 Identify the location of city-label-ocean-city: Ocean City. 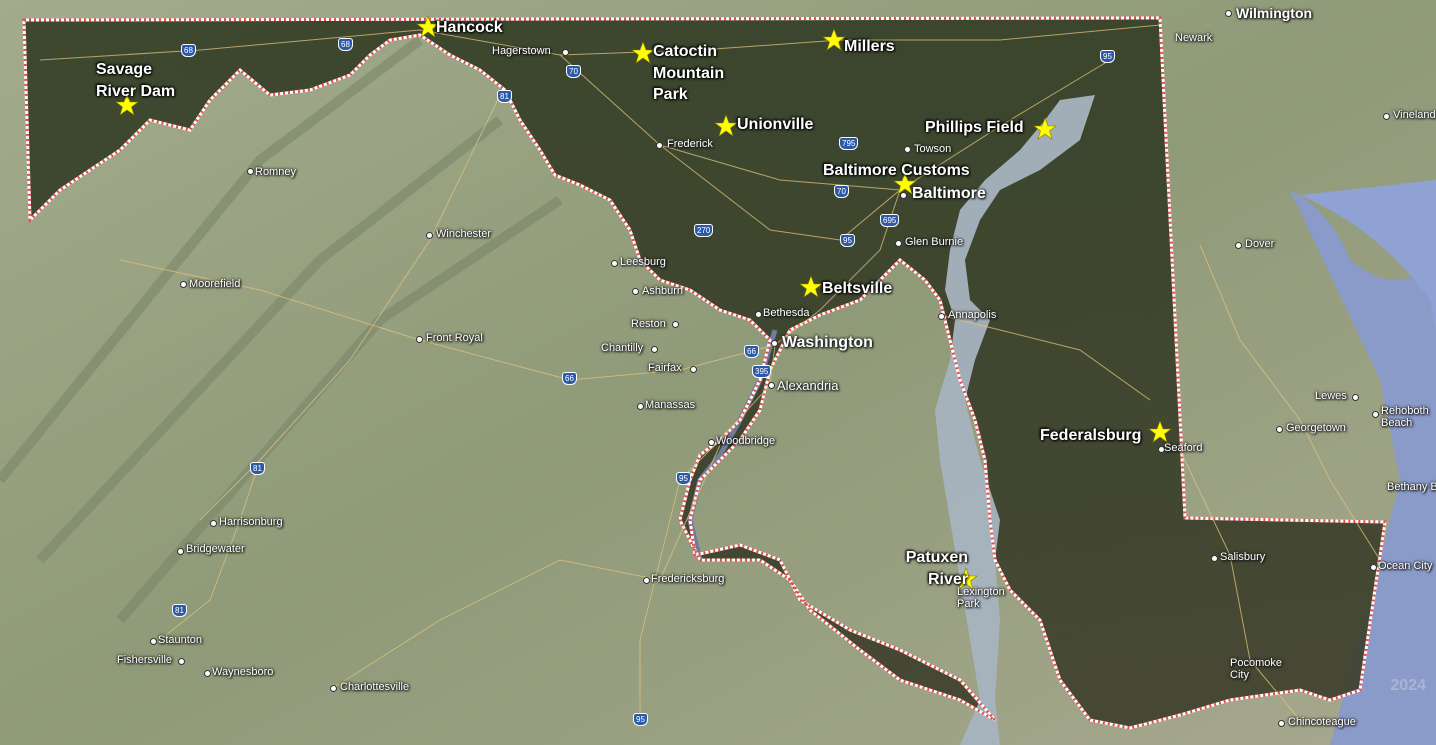
(1405, 566).